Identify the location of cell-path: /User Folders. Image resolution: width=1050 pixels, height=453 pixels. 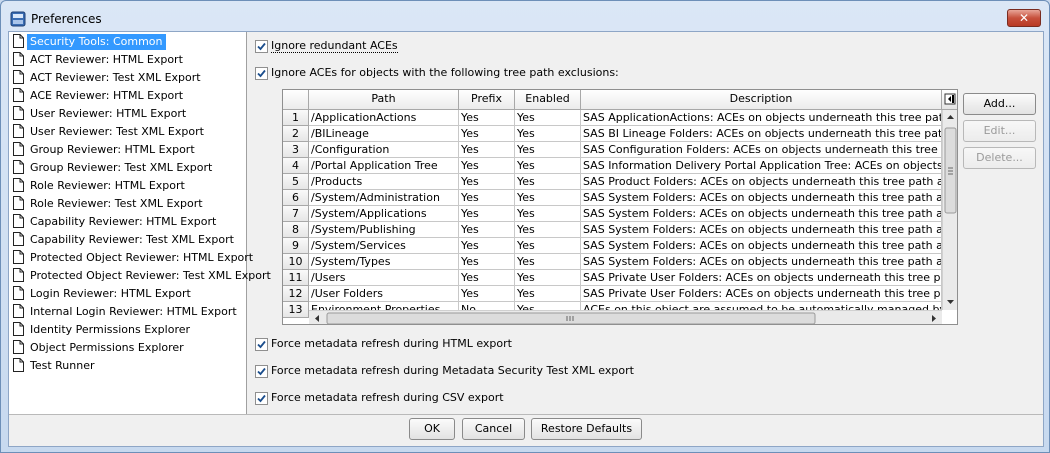
(384, 294).